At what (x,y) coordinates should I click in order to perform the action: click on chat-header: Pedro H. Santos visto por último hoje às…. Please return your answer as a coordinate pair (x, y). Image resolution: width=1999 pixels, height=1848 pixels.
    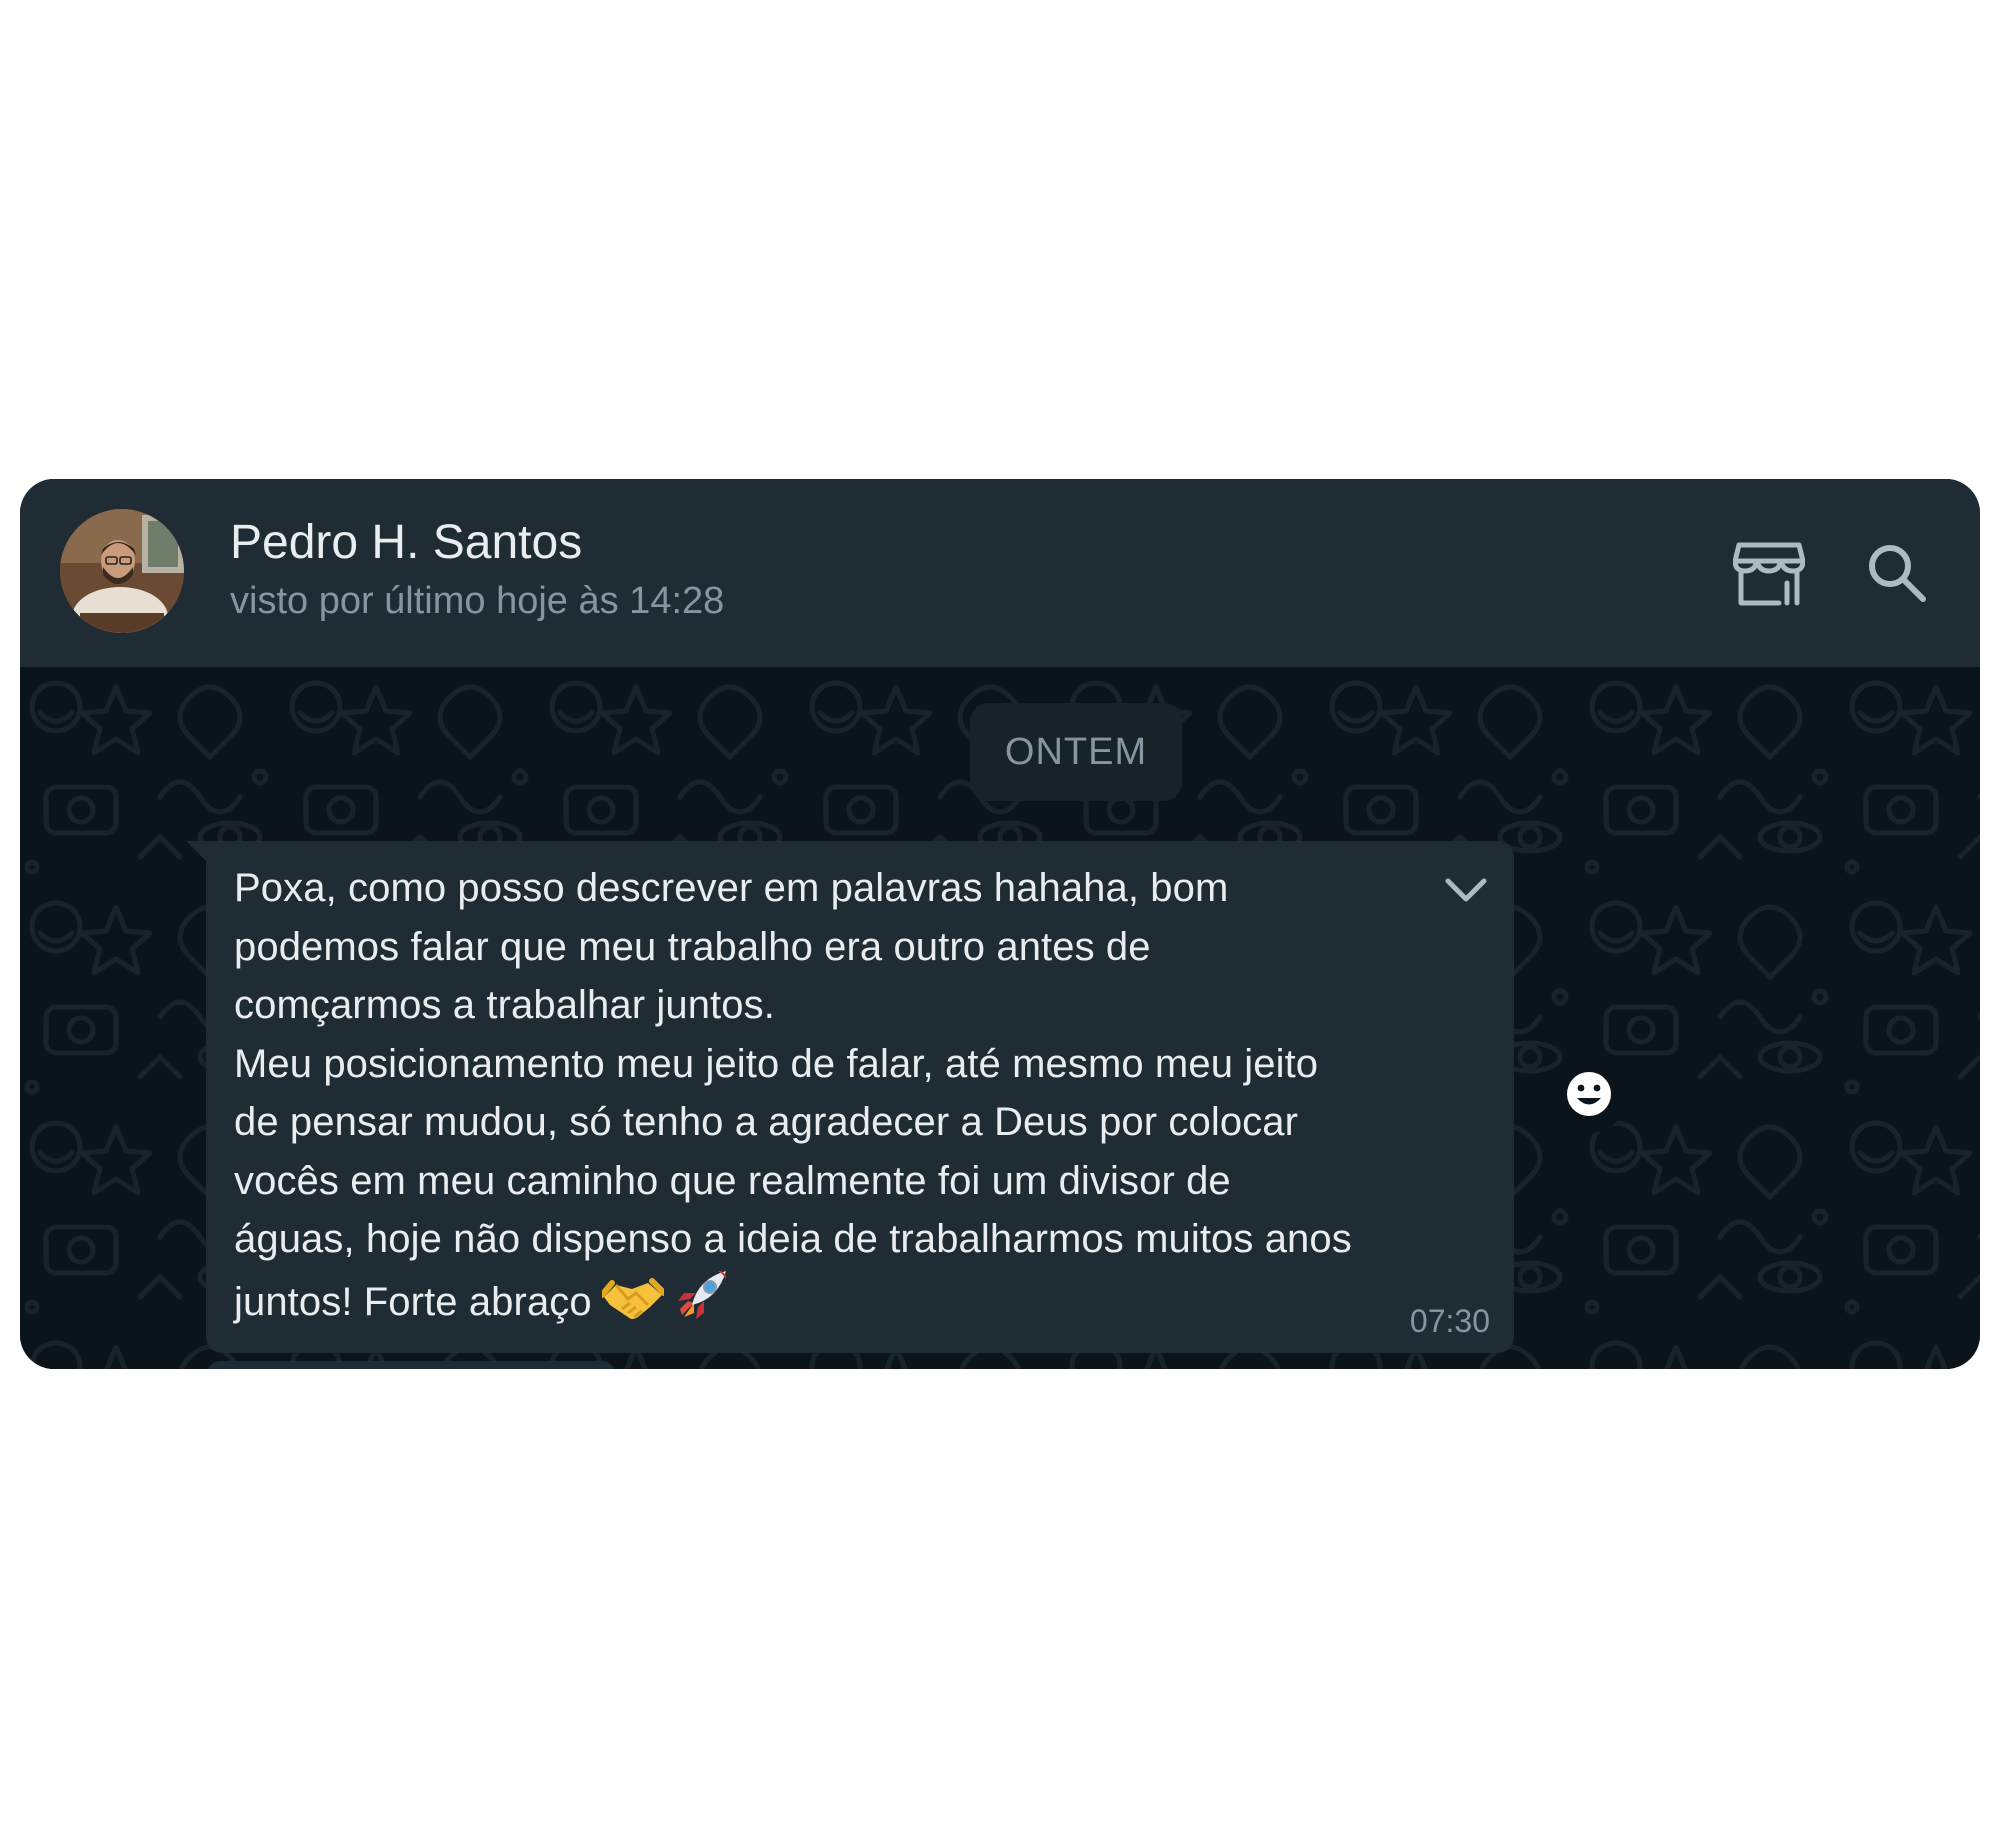
    Looking at the image, I should click on (1000, 573).